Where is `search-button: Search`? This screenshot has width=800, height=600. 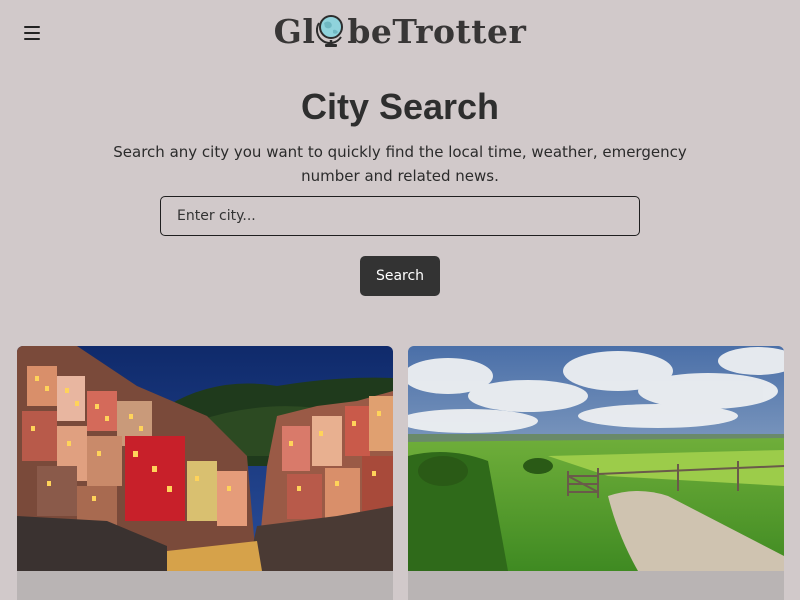
search-button: Search is located at coordinates (400, 276).